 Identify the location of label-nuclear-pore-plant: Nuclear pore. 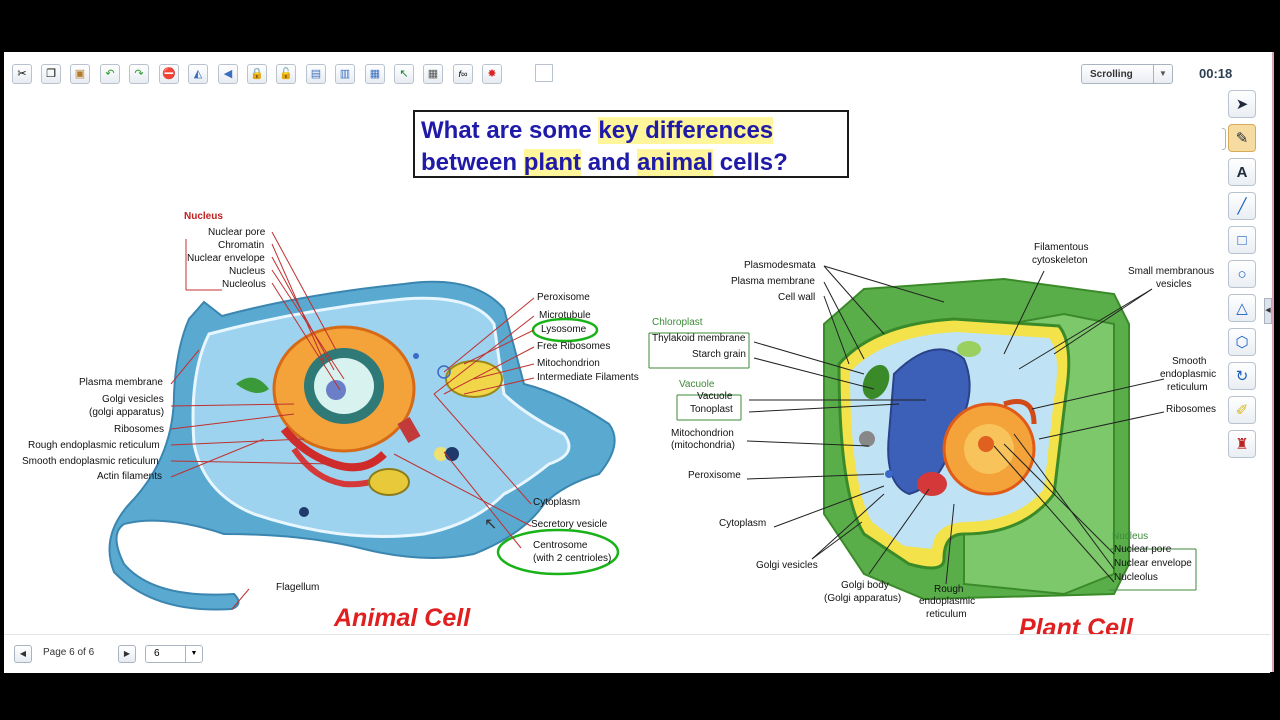
(1143, 549).